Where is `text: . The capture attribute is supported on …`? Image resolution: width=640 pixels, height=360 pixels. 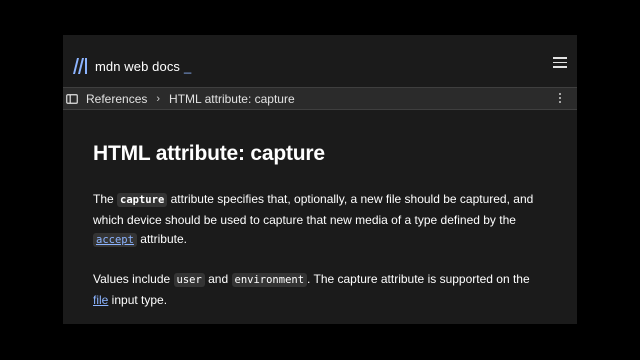
text: . The capture attribute is supported on … is located at coordinates (418, 279).